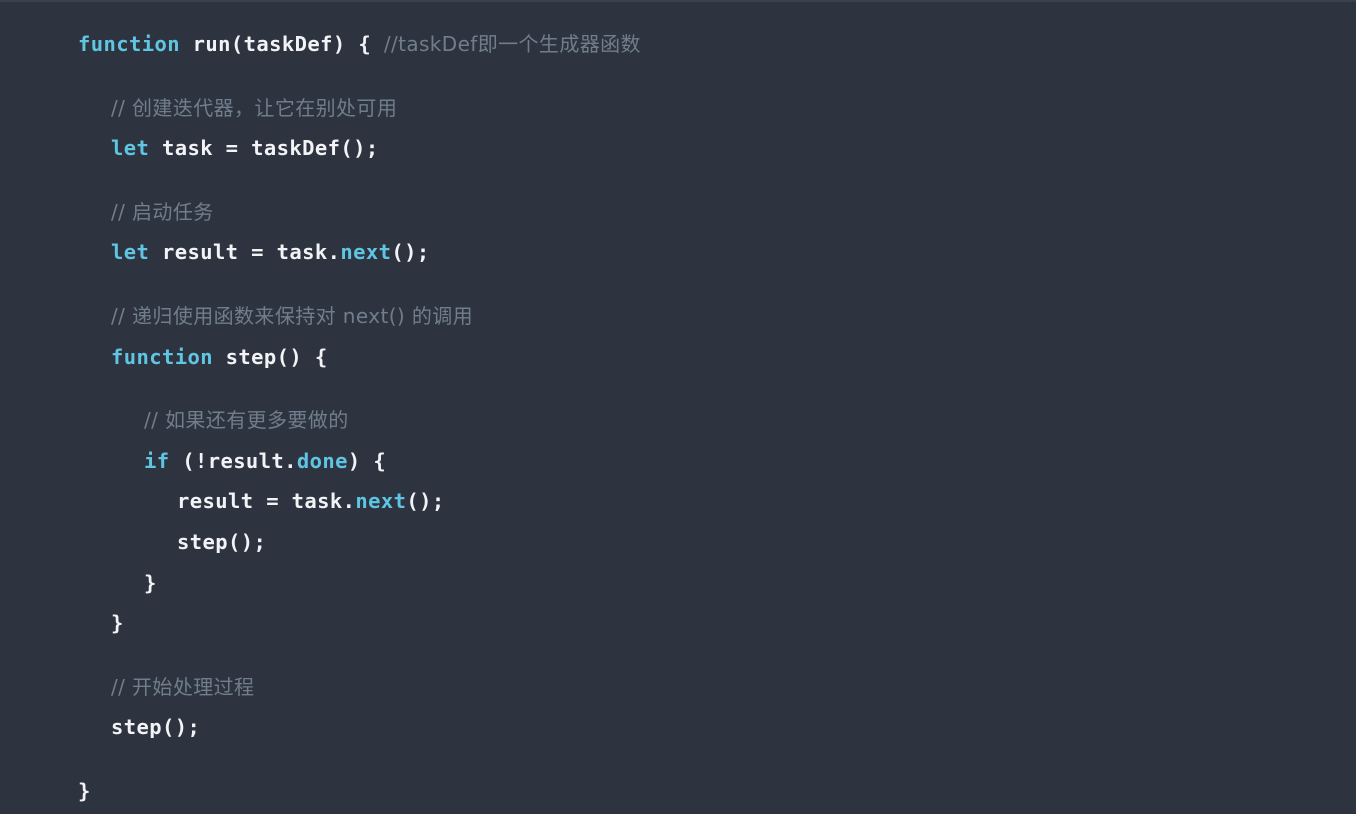  I want to click on code-token-com: //taskDef即一个生成器函数, so click(512, 44).